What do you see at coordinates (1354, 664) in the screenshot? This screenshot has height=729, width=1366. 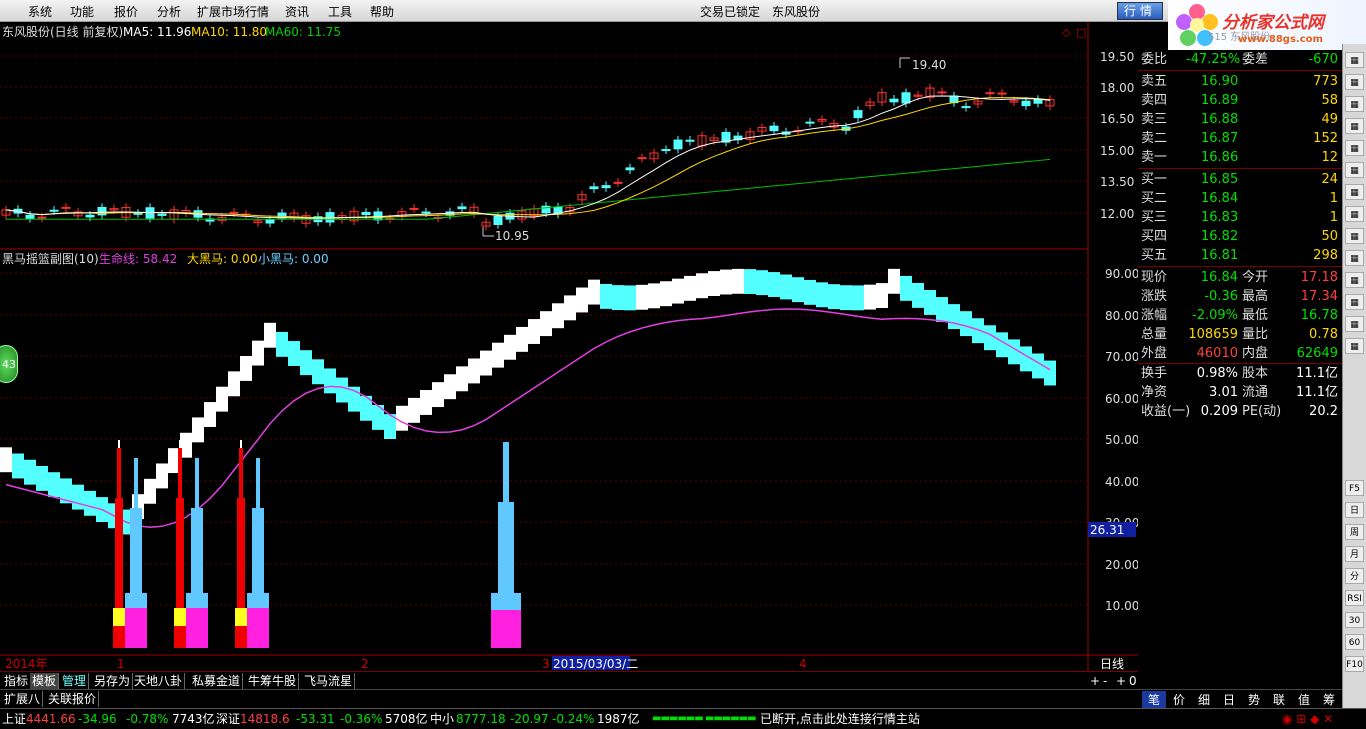 I see `toolbar-button-8: F10` at bounding box center [1354, 664].